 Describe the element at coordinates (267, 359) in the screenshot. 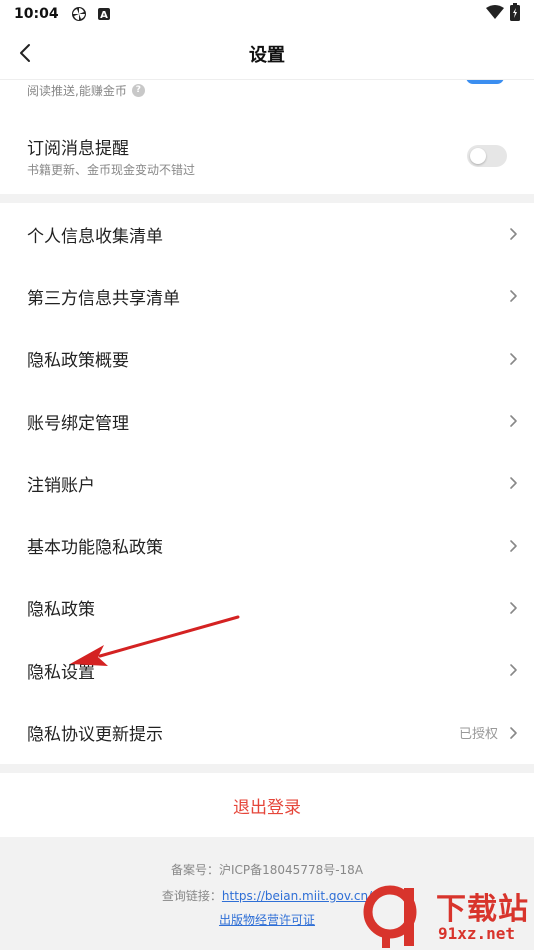

I see `list-item-privacy-summary: 隐私政策概要` at that location.